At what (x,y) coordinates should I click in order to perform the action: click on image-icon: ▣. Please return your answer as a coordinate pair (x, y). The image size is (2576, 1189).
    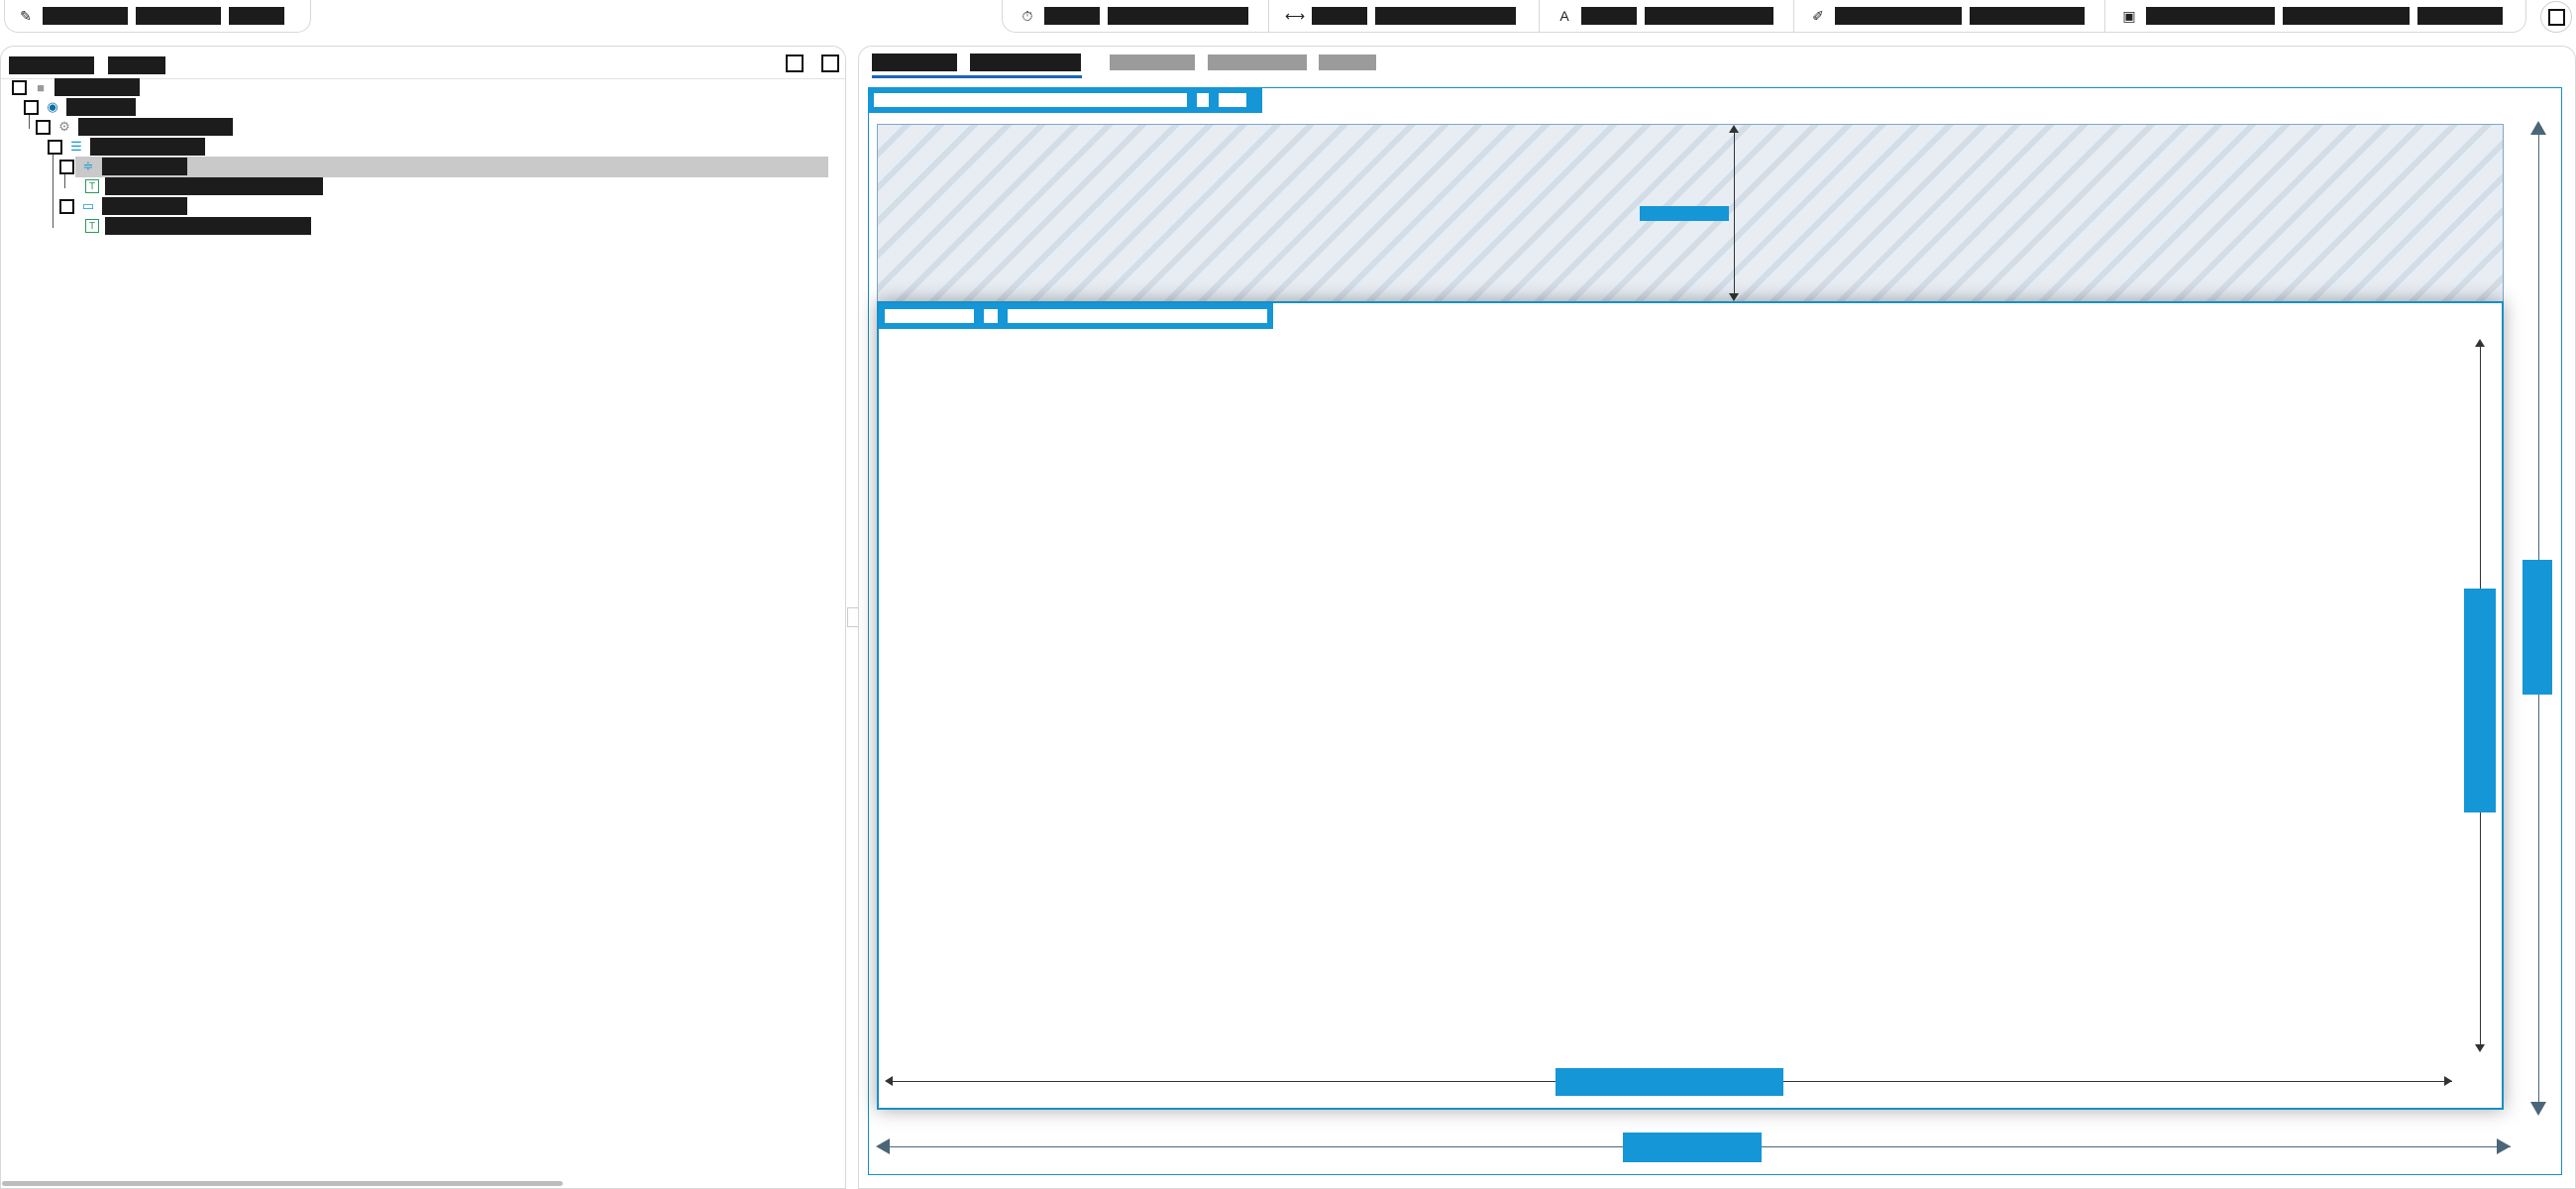
    Looking at the image, I should click on (2129, 16).